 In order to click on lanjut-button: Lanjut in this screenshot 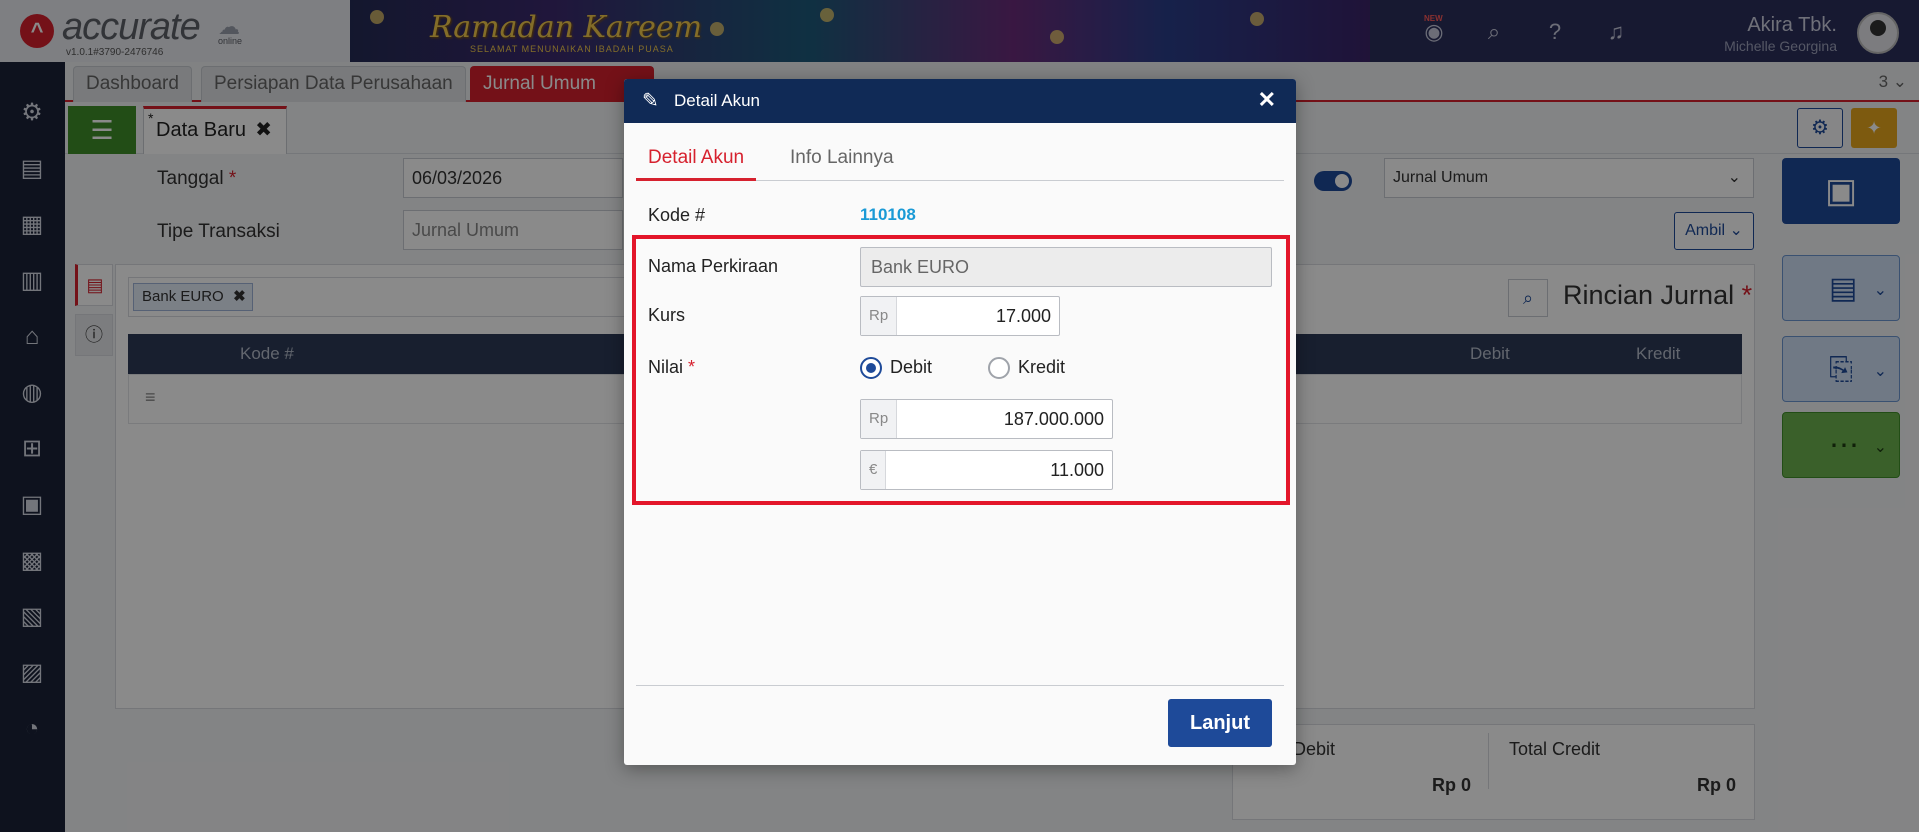, I will do `click(1220, 723)`.